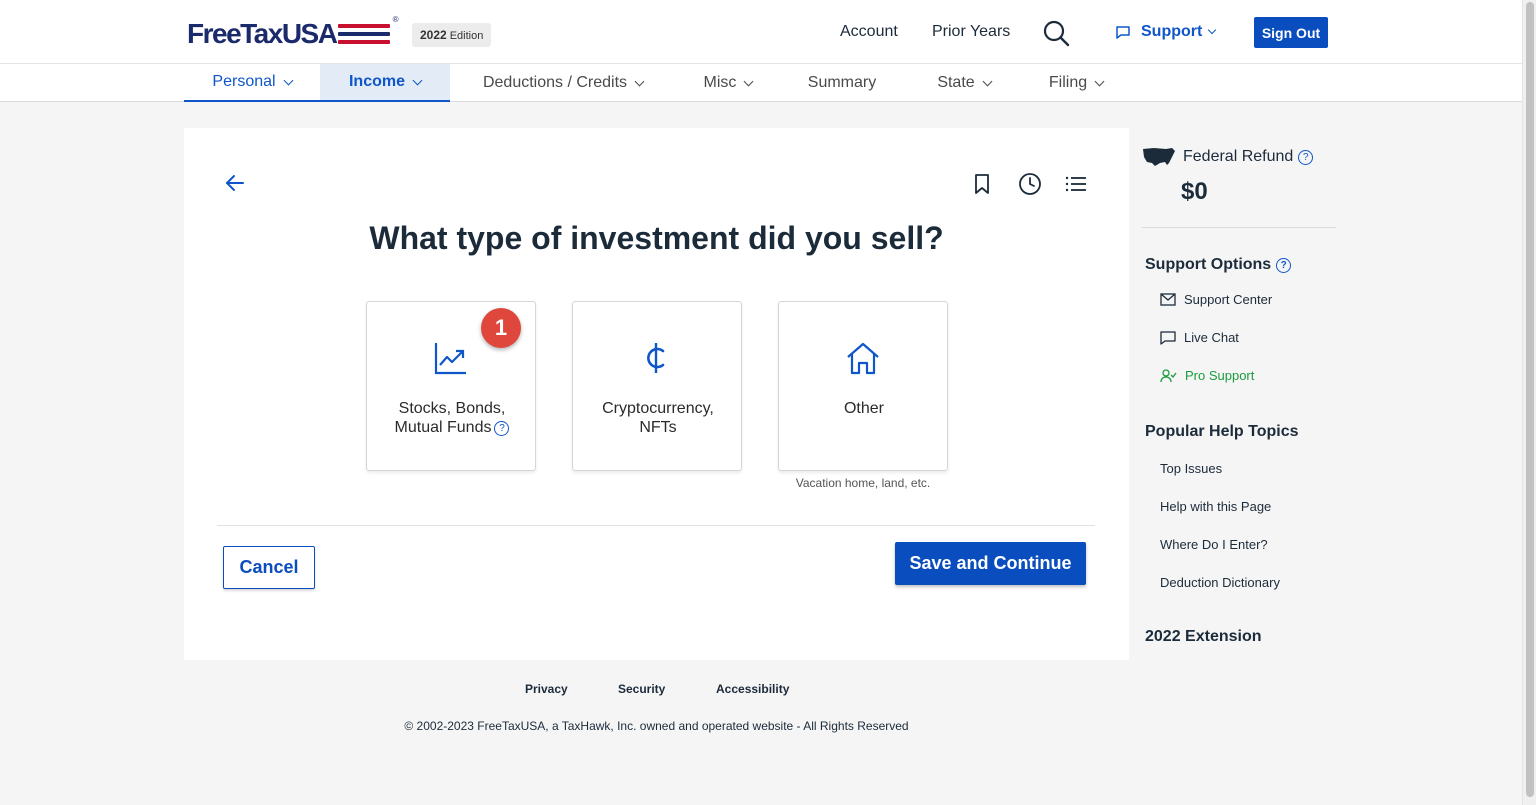 This screenshot has width=1536, height=805. What do you see at coordinates (863, 483) in the screenshot?
I see `option-other-sublabel: Vacation home, land, etc.` at bounding box center [863, 483].